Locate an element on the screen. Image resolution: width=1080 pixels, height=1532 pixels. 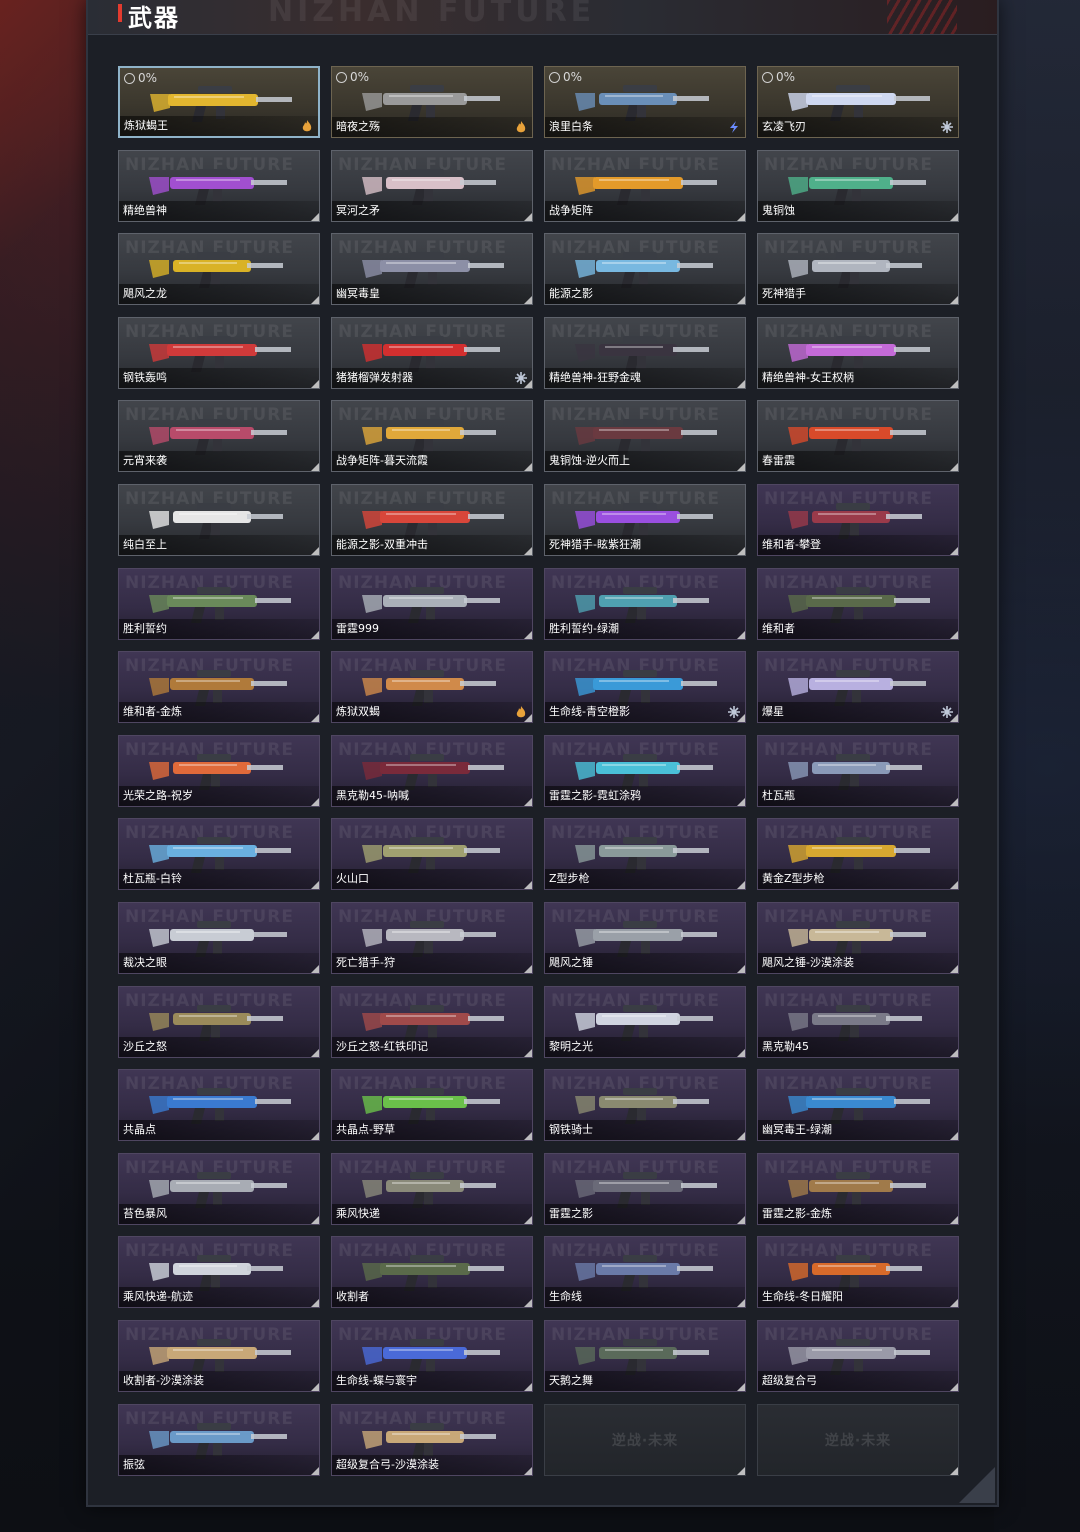
weapon-card: NIZHAN FUTURE 猪猪榴弹发射器 is located at coordinates (432, 352).